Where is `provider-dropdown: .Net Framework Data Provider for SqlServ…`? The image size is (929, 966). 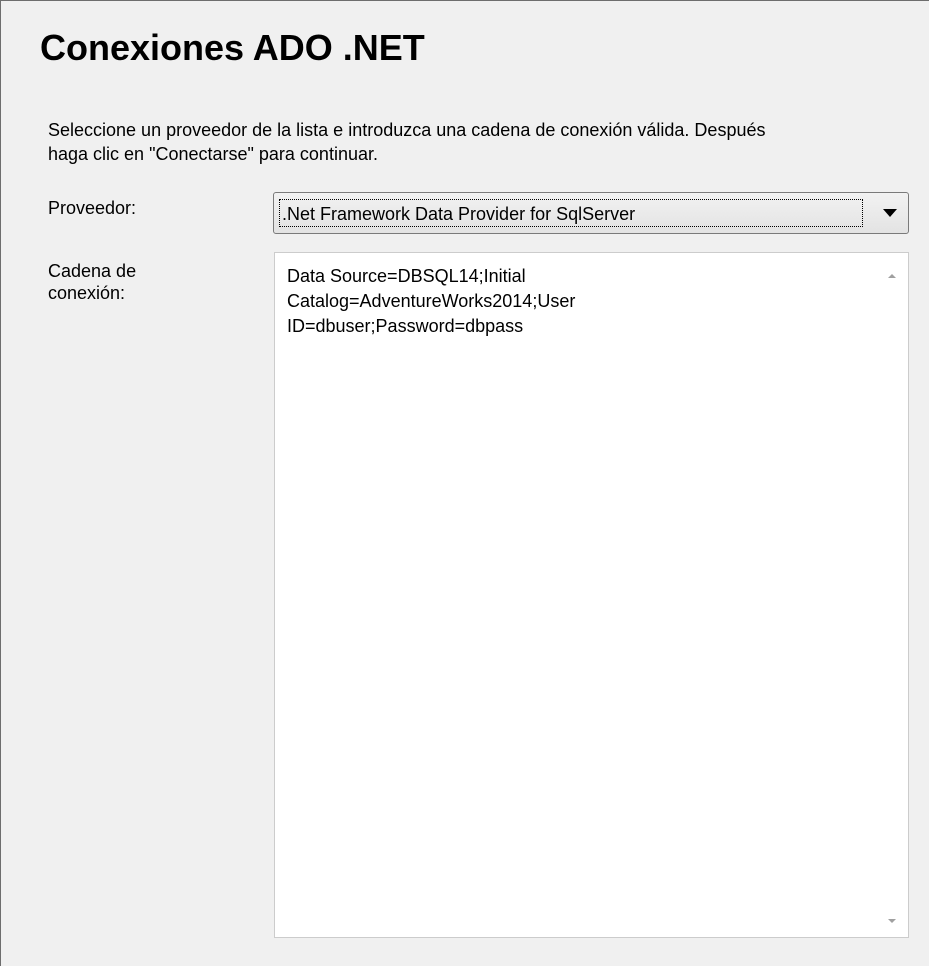 provider-dropdown: .Net Framework Data Provider for SqlServ… is located at coordinates (591, 213).